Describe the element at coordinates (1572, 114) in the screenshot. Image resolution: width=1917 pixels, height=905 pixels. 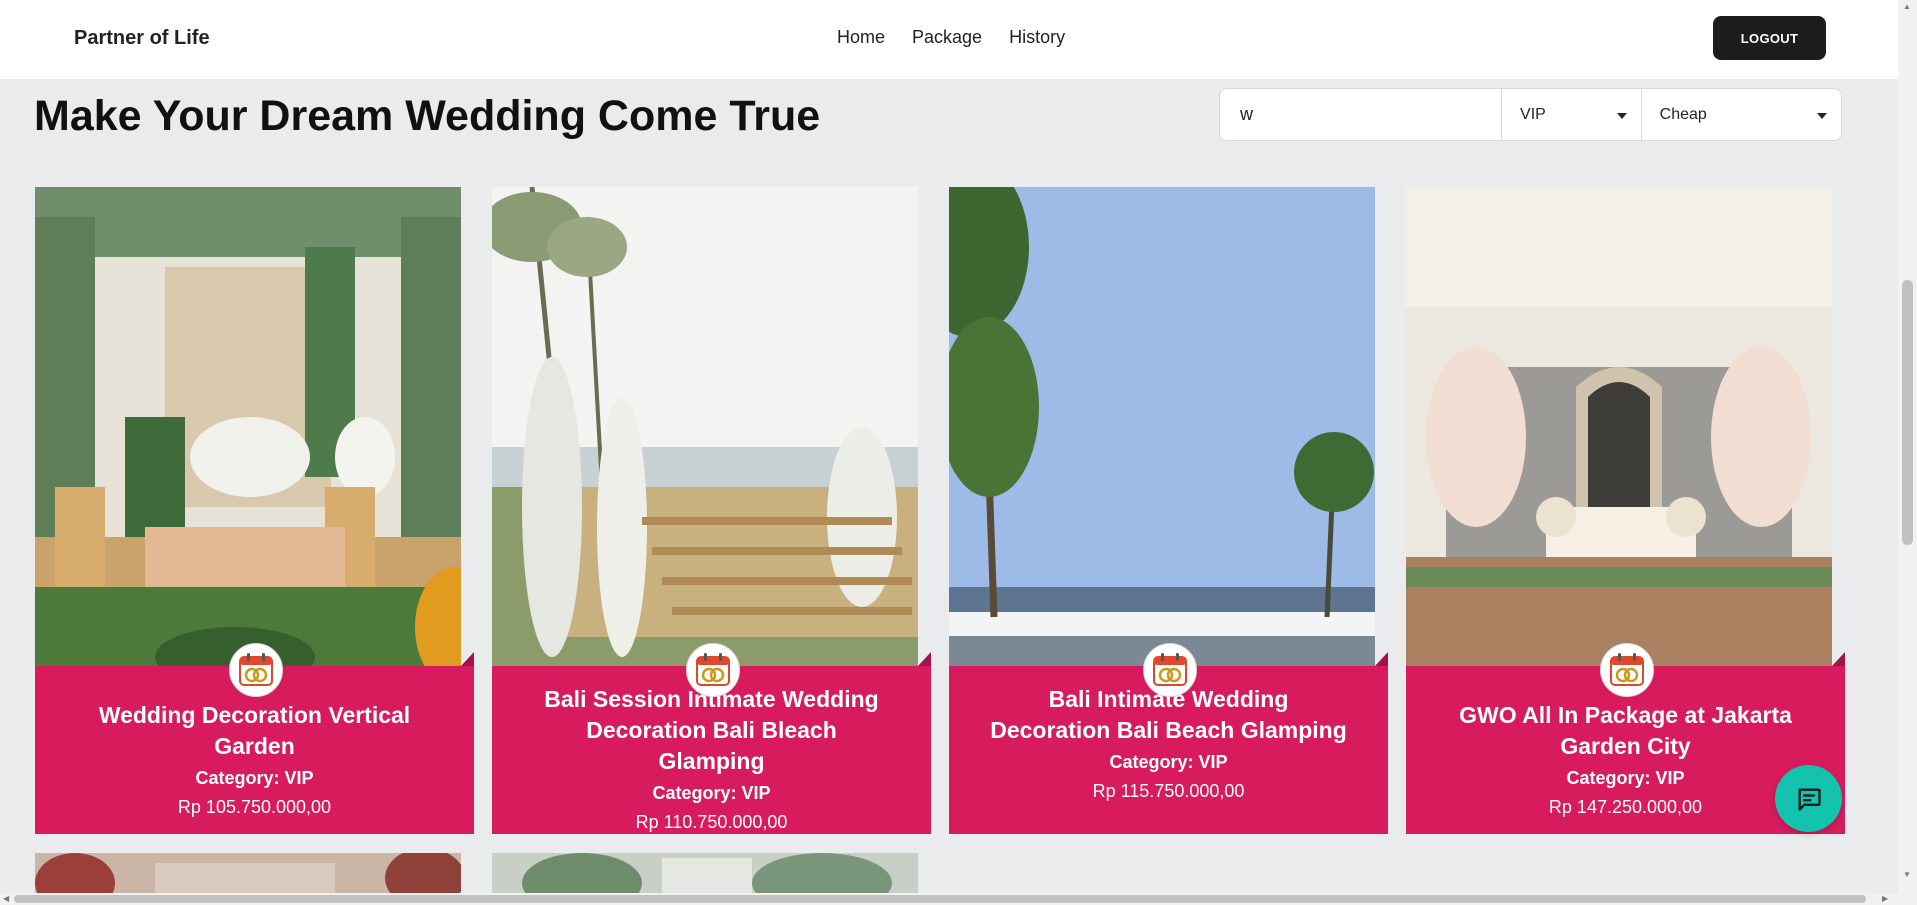
I see `category-select: VIP` at that location.